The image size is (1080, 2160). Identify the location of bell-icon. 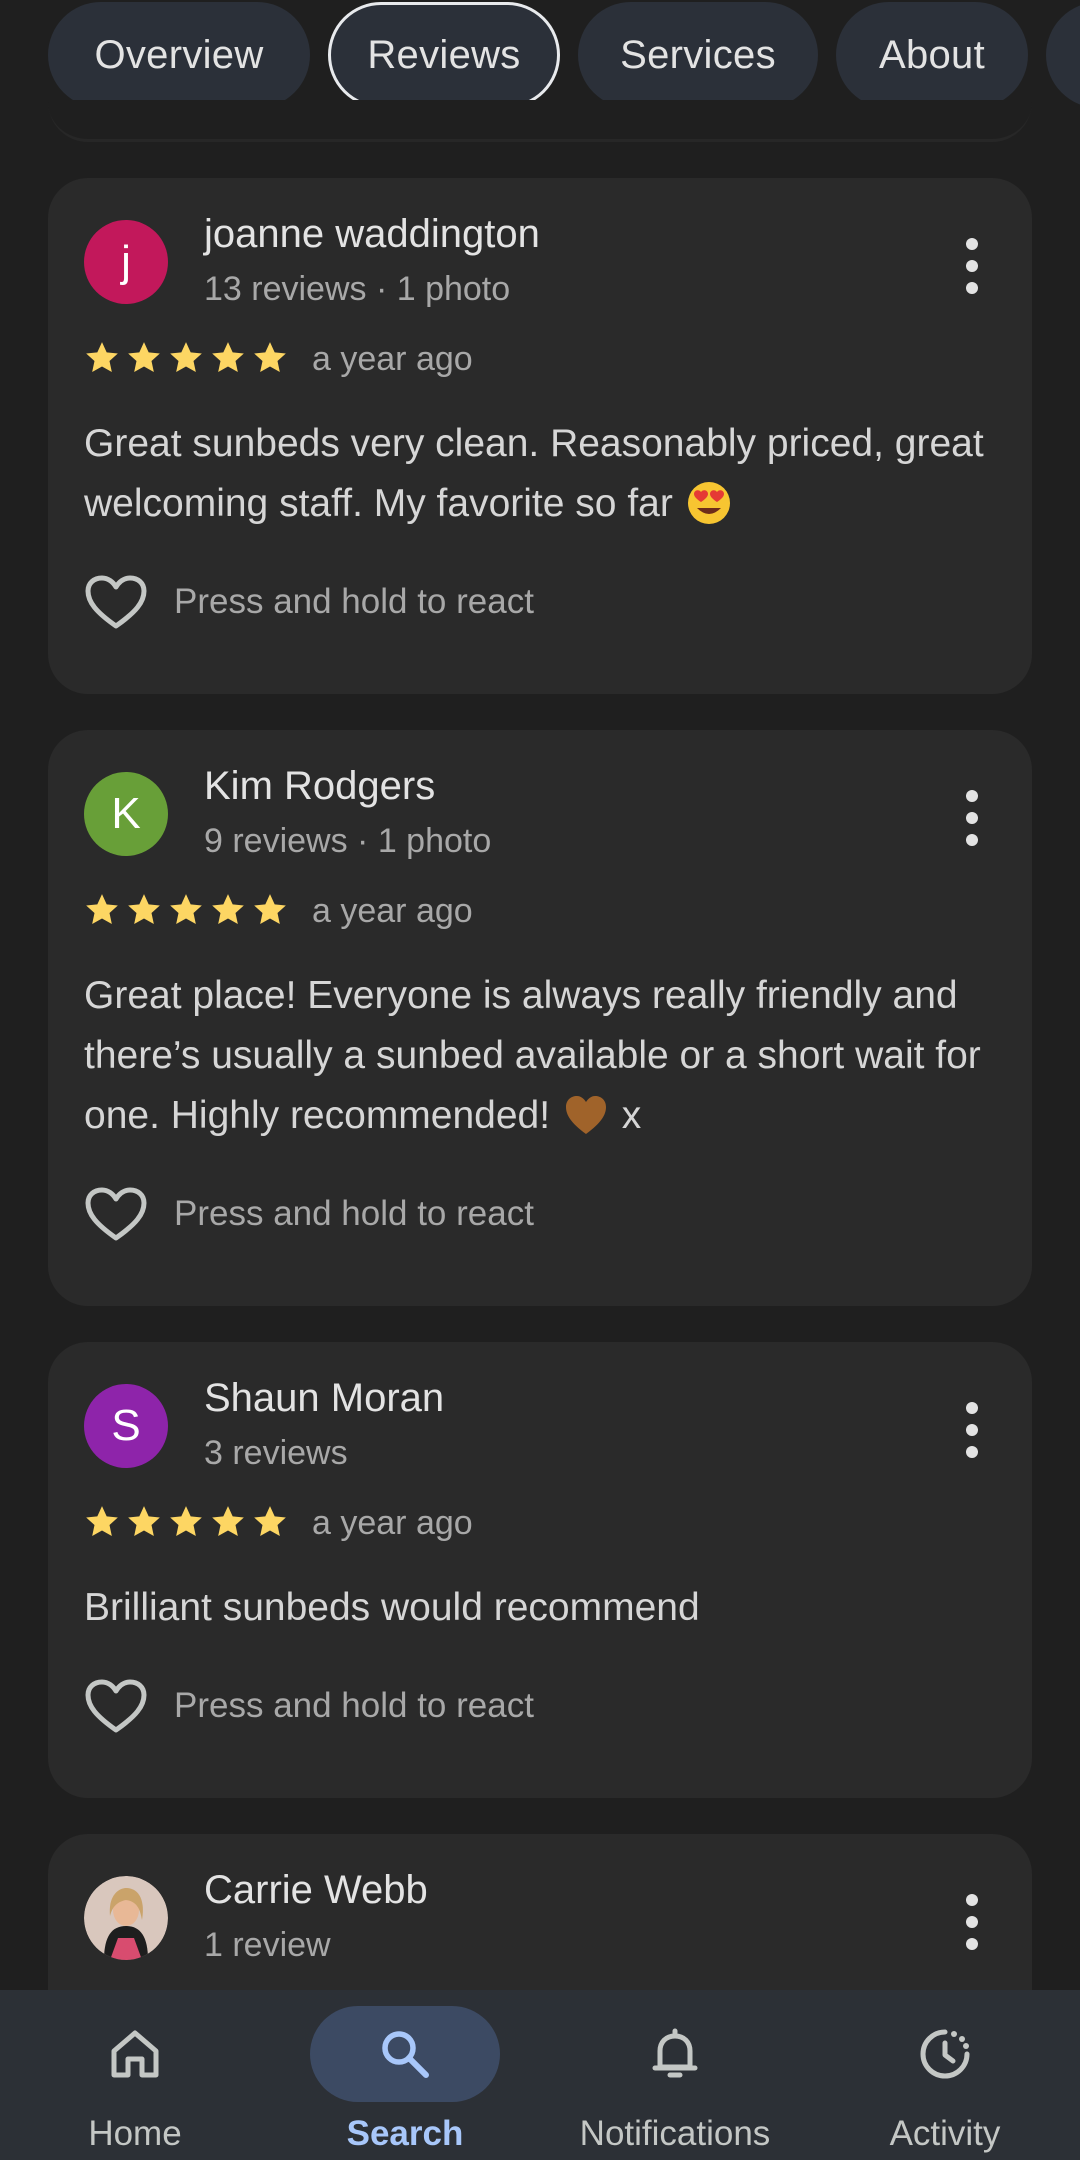
(675, 2053).